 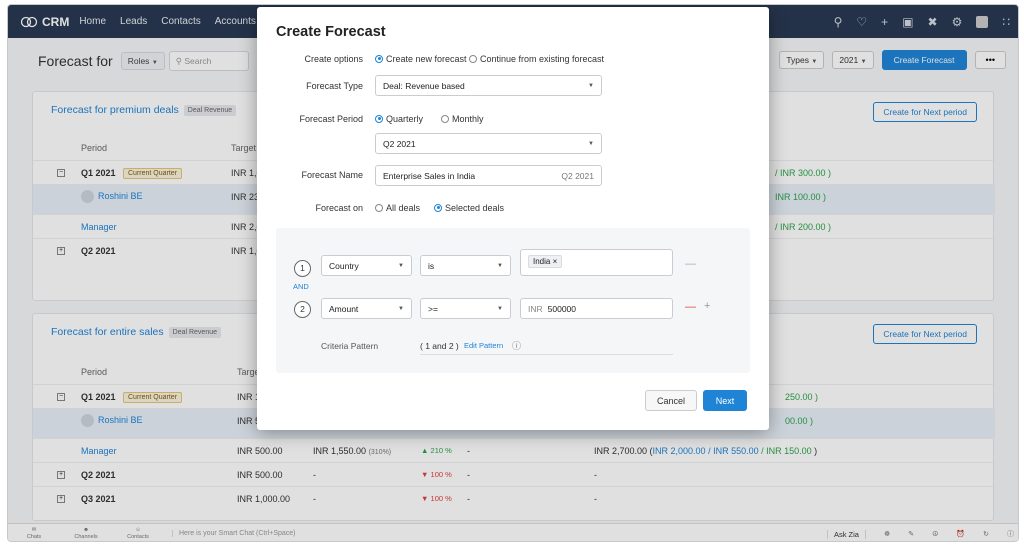 What do you see at coordinates (403, 208) in the screenshot?
I see `on-all-deals-label: All deals` at bounding box center [403, 208].